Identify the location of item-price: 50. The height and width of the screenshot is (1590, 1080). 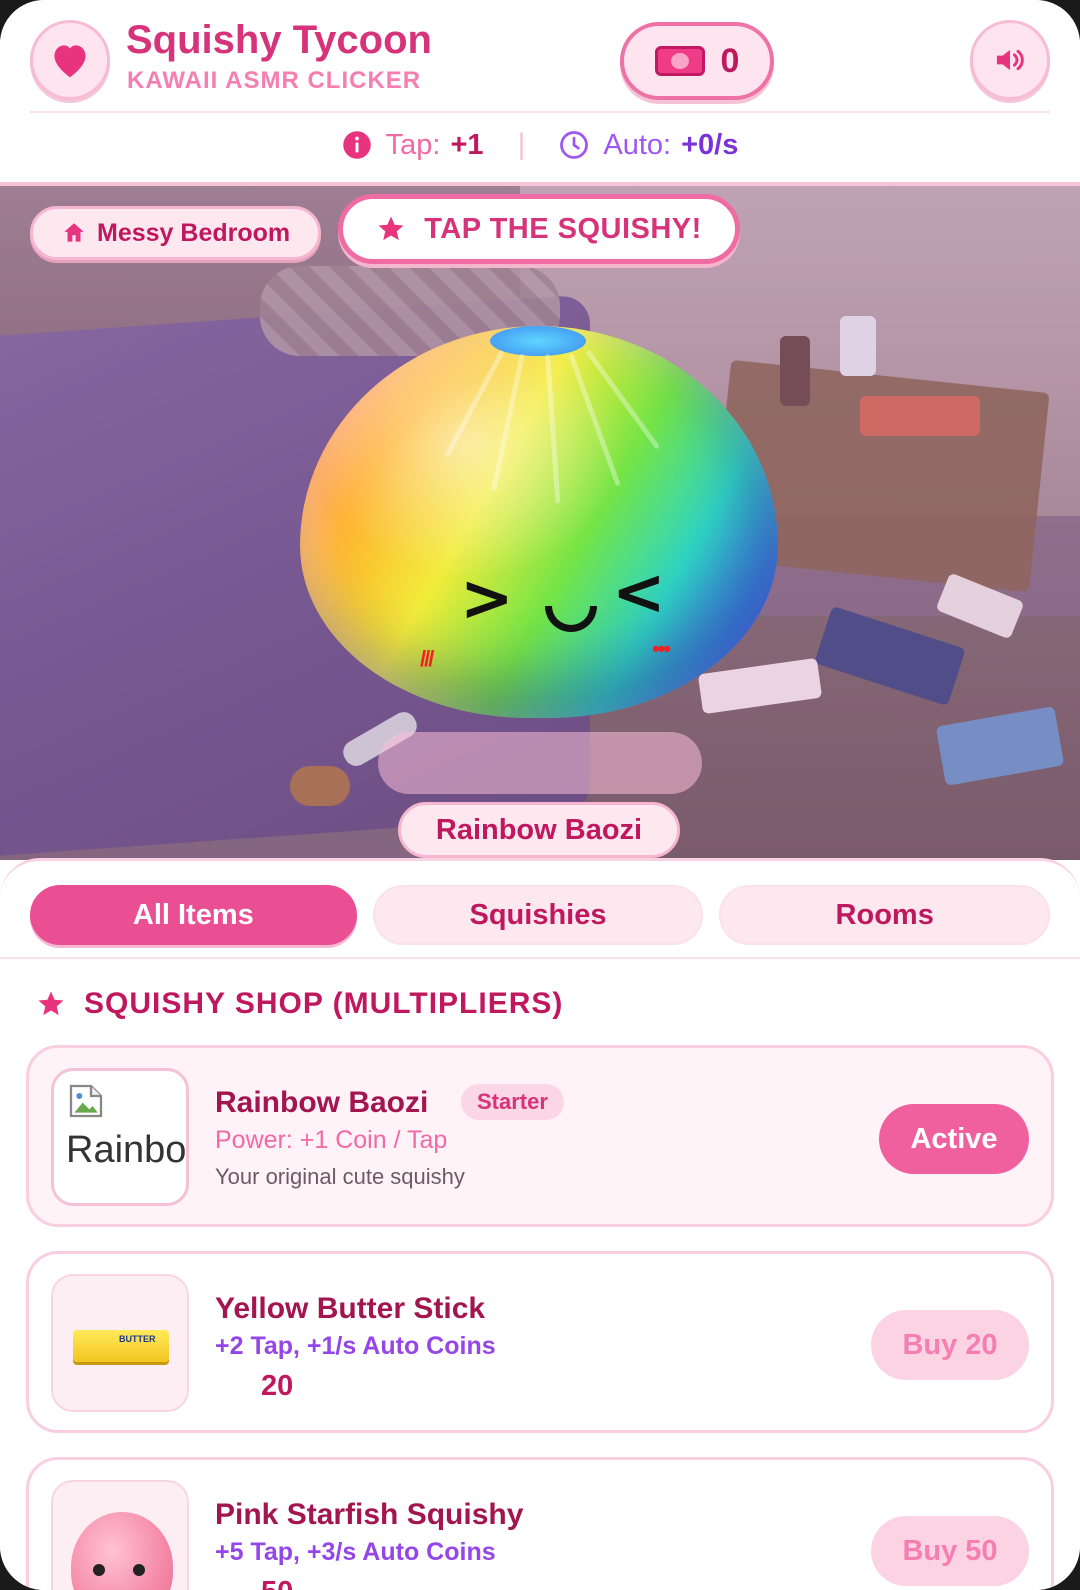
(277, 1583).